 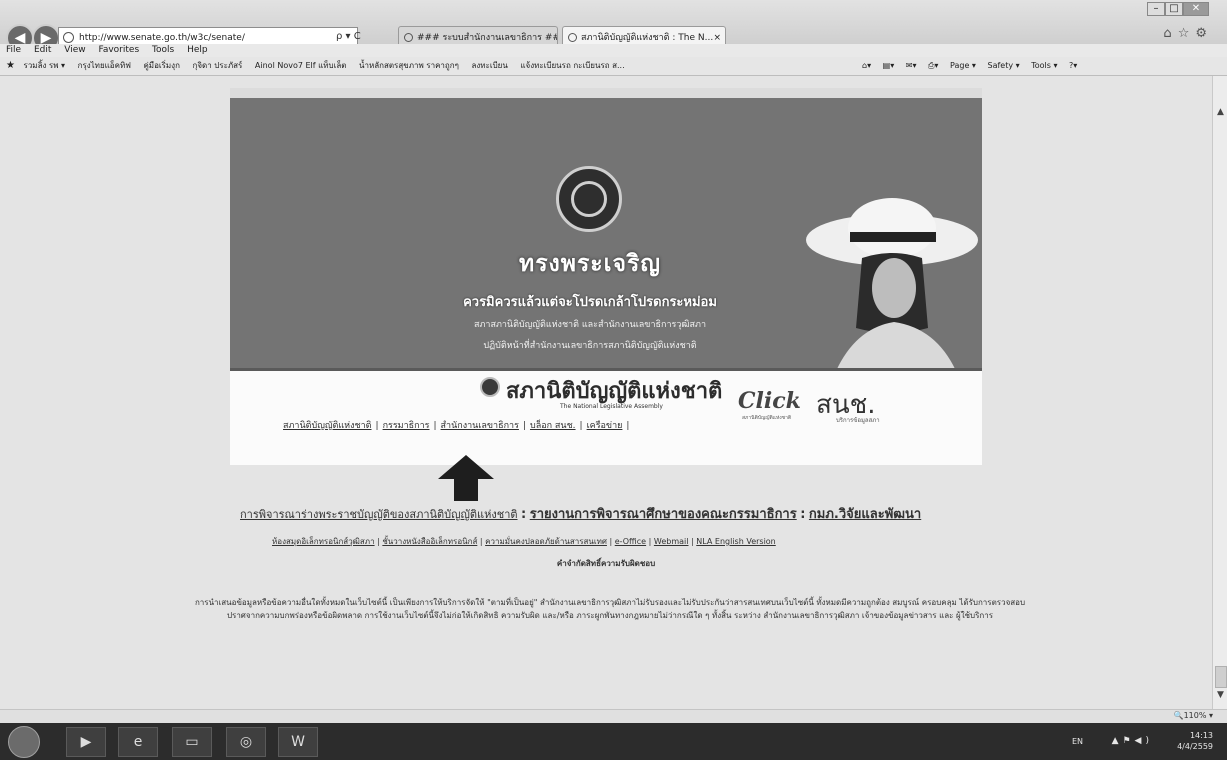 What do you see at coordinates (605, 426) in the screenshot?
I see `nav-link-network: เครือข่าย` at bounding box center [605, 426].